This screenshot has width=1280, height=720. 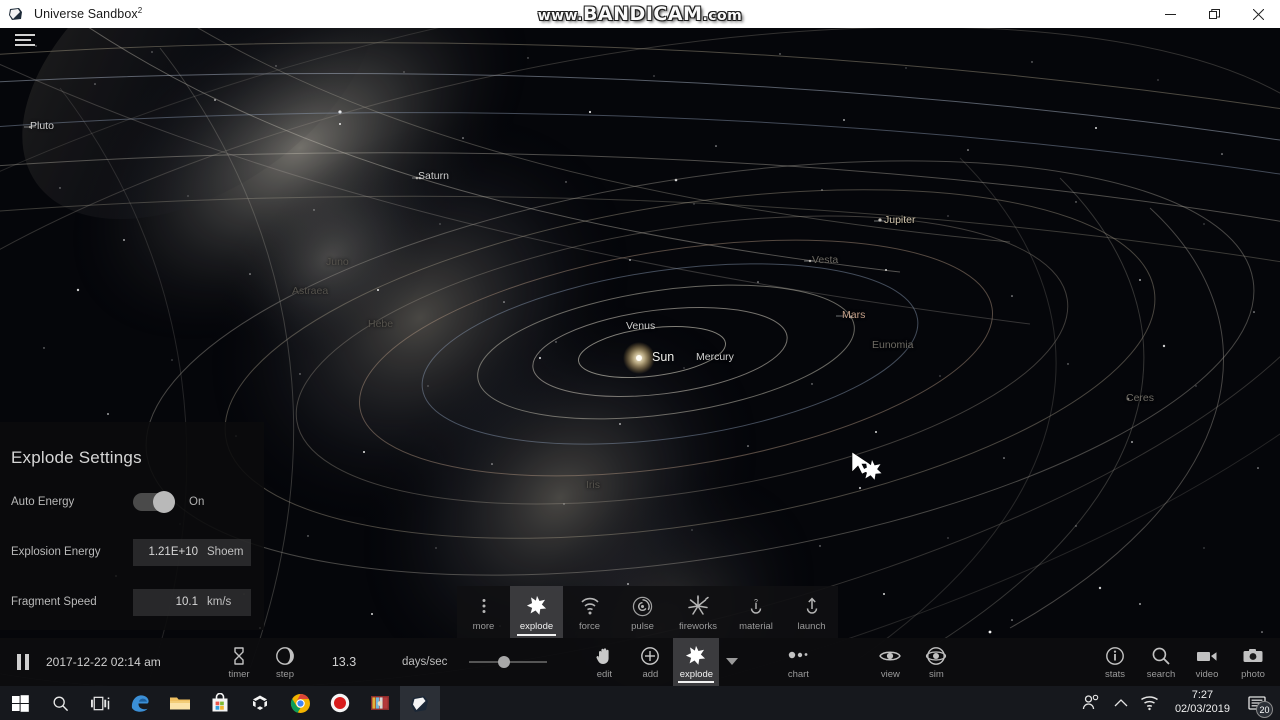 I want to click on timer-button: timer, so click(x=239, y=662).